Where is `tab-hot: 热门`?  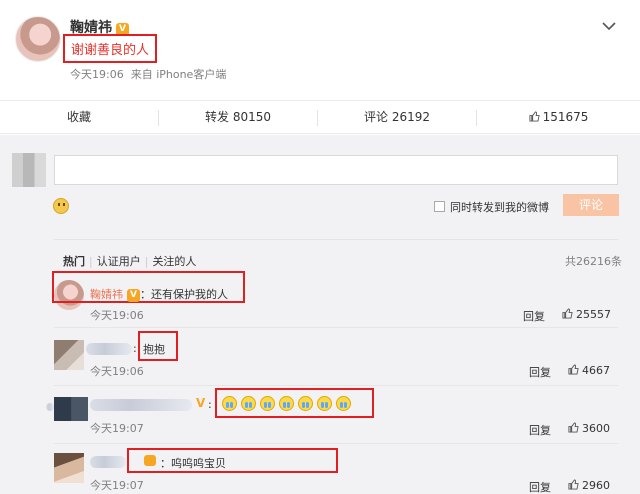 tab-hot: 热门 is located at coordinates (74, 261).